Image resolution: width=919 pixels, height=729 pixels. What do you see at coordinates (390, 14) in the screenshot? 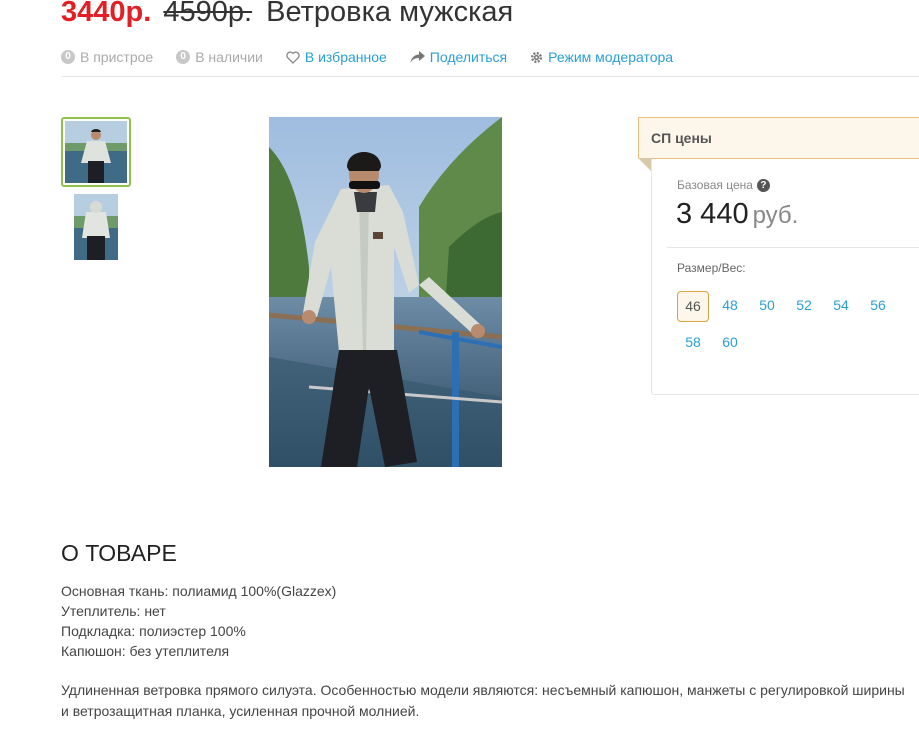
I see `product-name: Ветровка мужская` at bounding box center [390, 14].